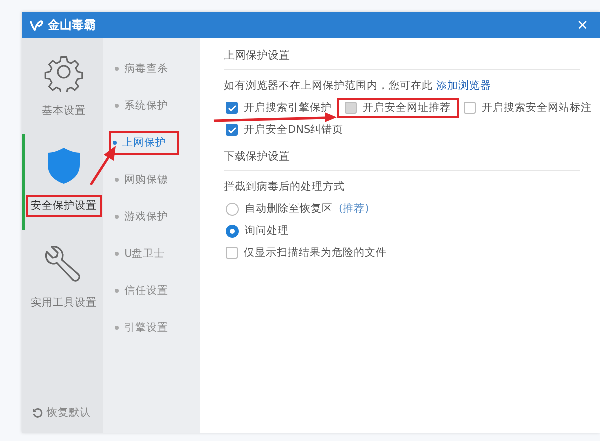 Image resolution: width=600 pixels, height=441 pixels. I want to click on section-description: 如有浏览器不在上网保护范围内，您可在此 添加浏览器, so click(358, 86).